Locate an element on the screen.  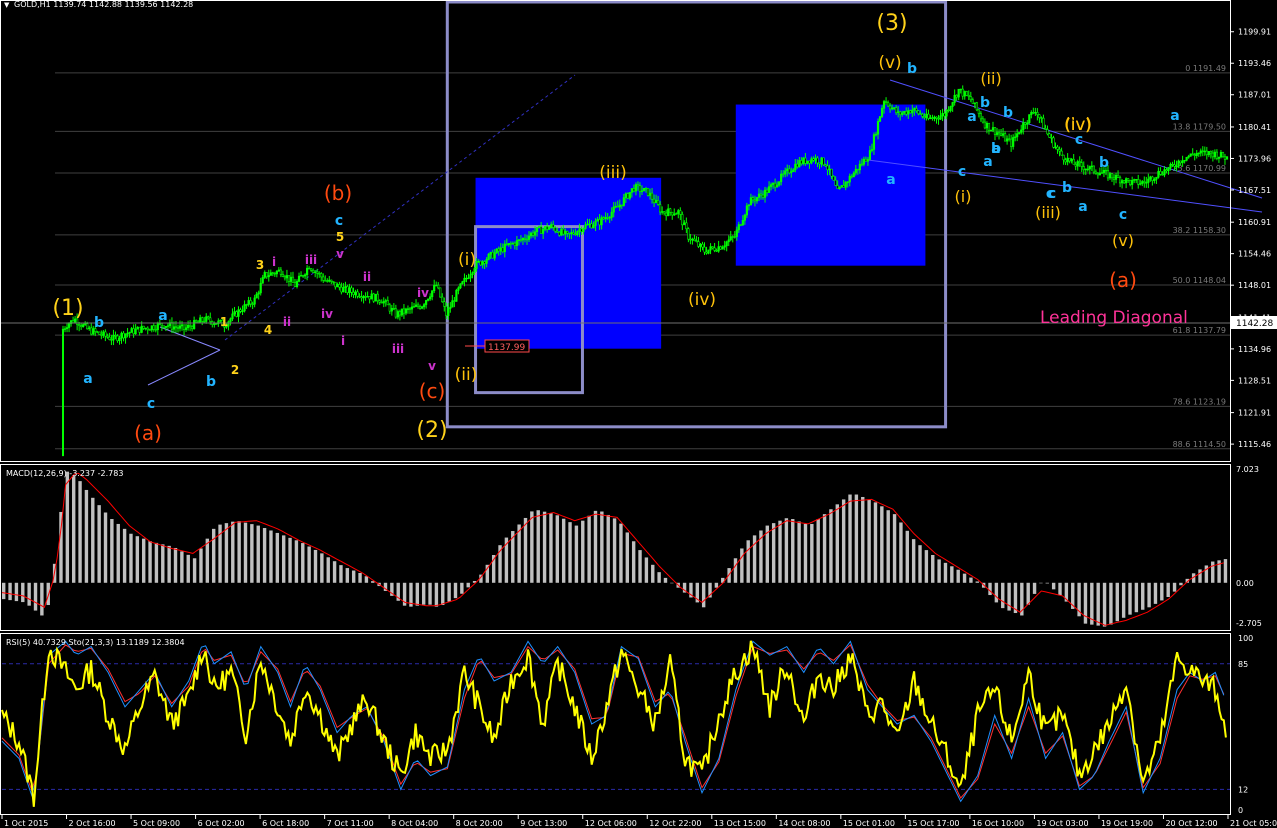
time-tick-label: 14 Oct 08:00 is located at coordinates (804, 823).